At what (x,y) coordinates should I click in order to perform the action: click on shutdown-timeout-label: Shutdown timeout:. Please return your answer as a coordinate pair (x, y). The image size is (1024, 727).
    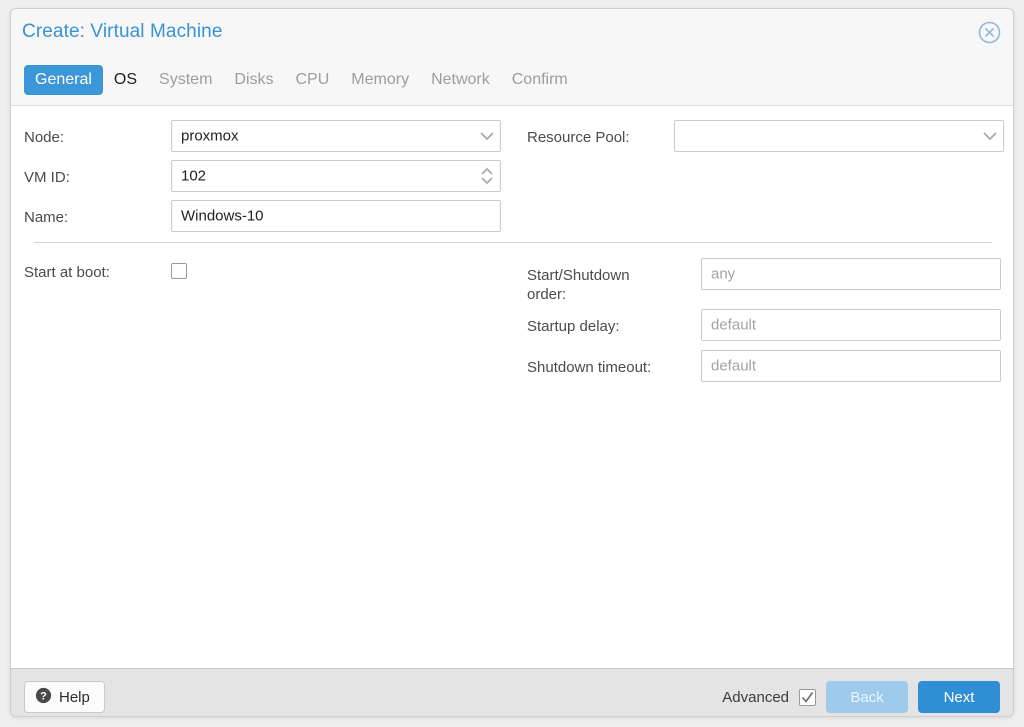
    Looking at the image, I should click on (589, 367).